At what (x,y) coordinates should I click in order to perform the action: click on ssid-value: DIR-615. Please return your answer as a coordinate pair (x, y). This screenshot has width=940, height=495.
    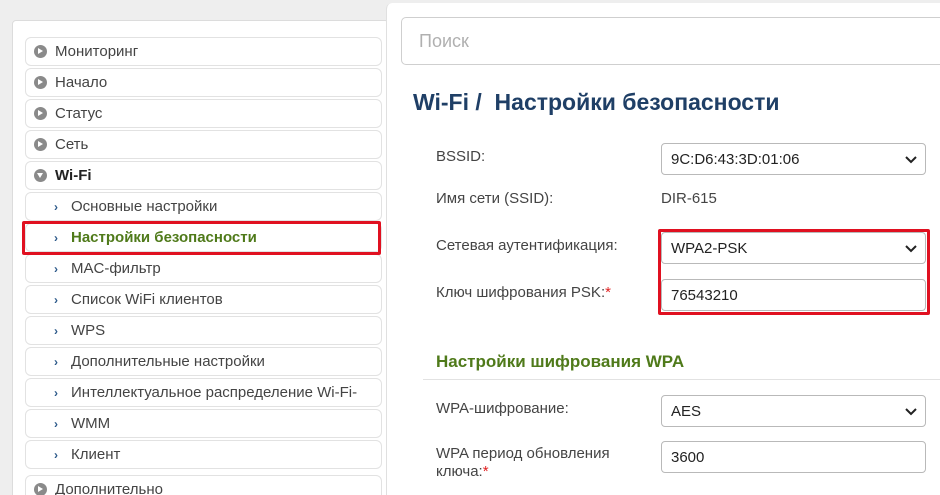
    Looking at the image, I should click on (689, 198).